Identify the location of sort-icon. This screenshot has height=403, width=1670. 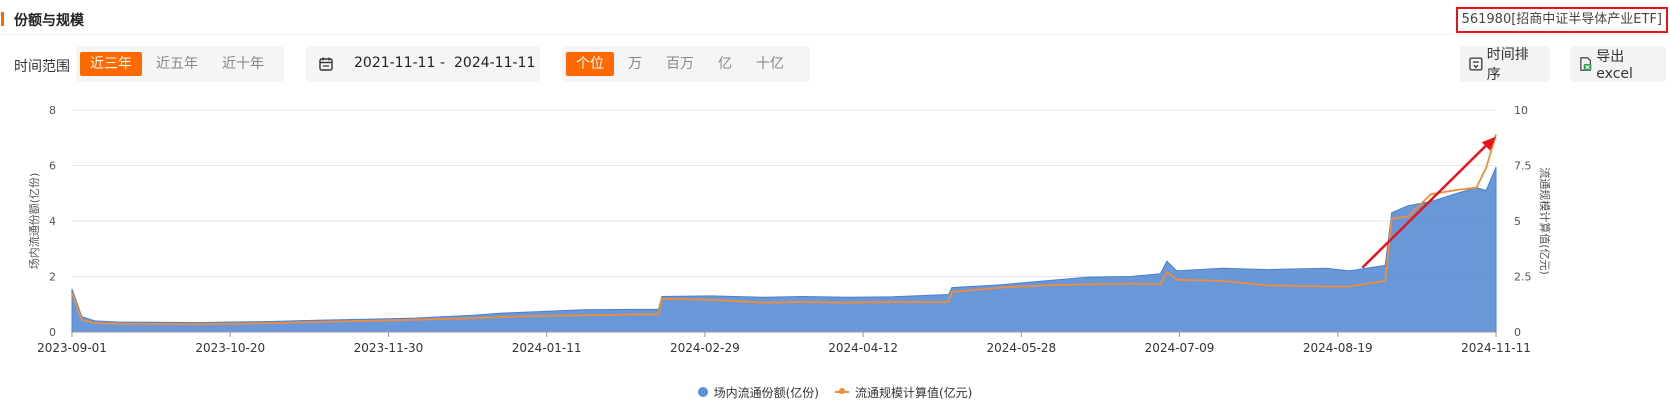
(1476, 64).